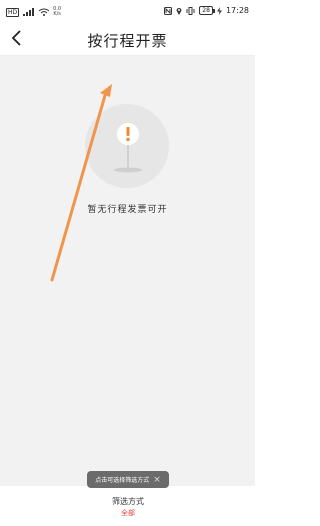  I want to click on hd-indicator: HD, so click(13, 12).